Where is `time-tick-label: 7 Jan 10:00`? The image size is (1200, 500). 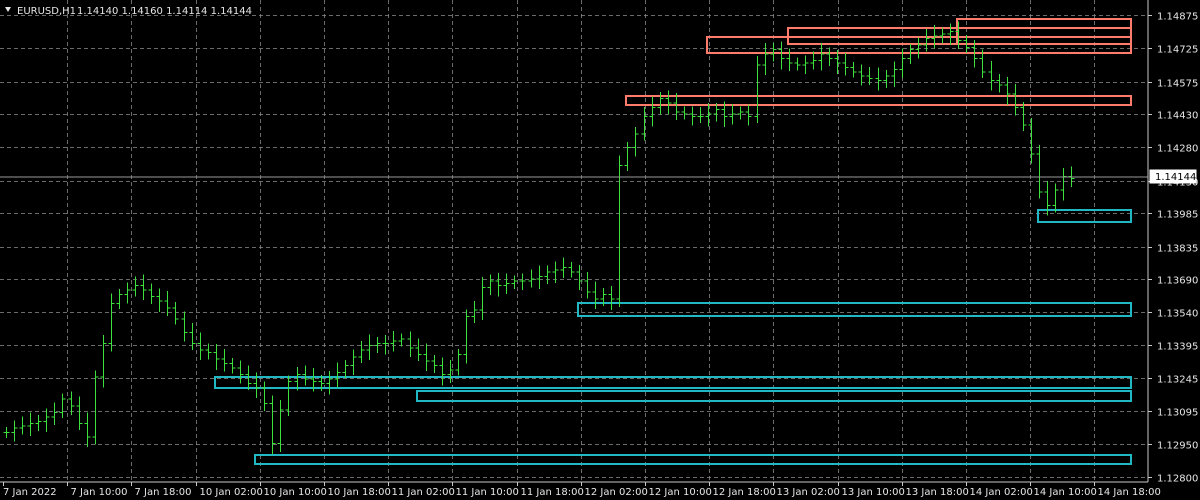 time-tick-label: 7 Jan 10:00 is located at coordinates (99, 492).